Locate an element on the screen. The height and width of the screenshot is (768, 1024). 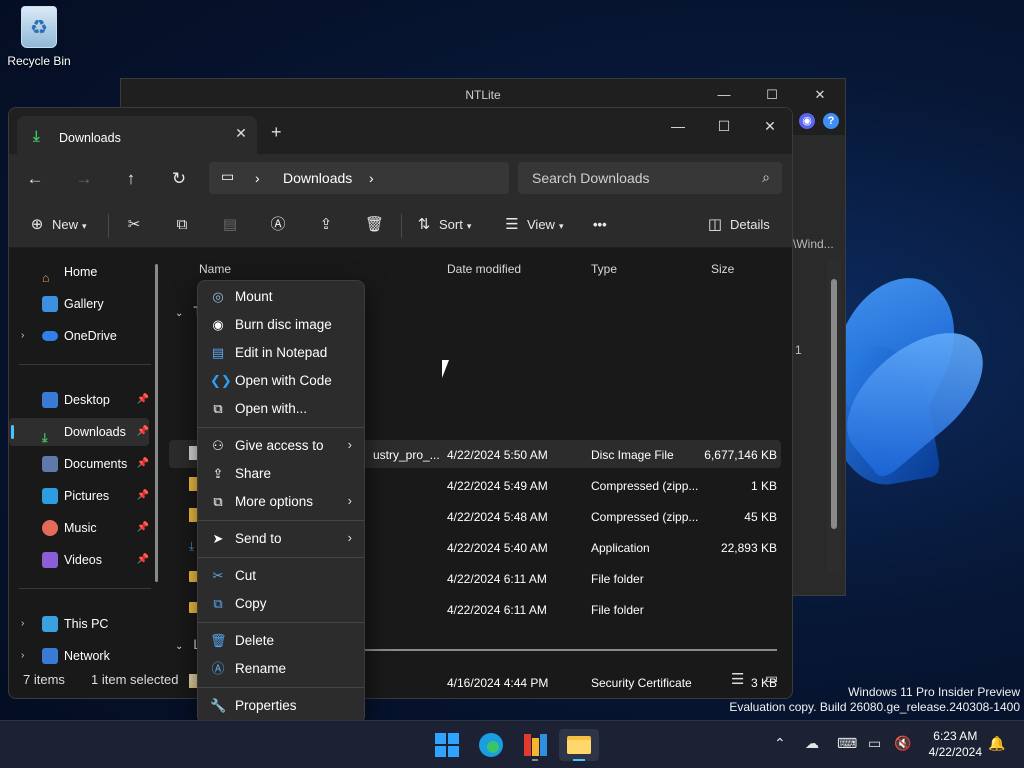
nav-item-downloads: ⤓ Downloads 📌 is located at coordinates (79, 432).